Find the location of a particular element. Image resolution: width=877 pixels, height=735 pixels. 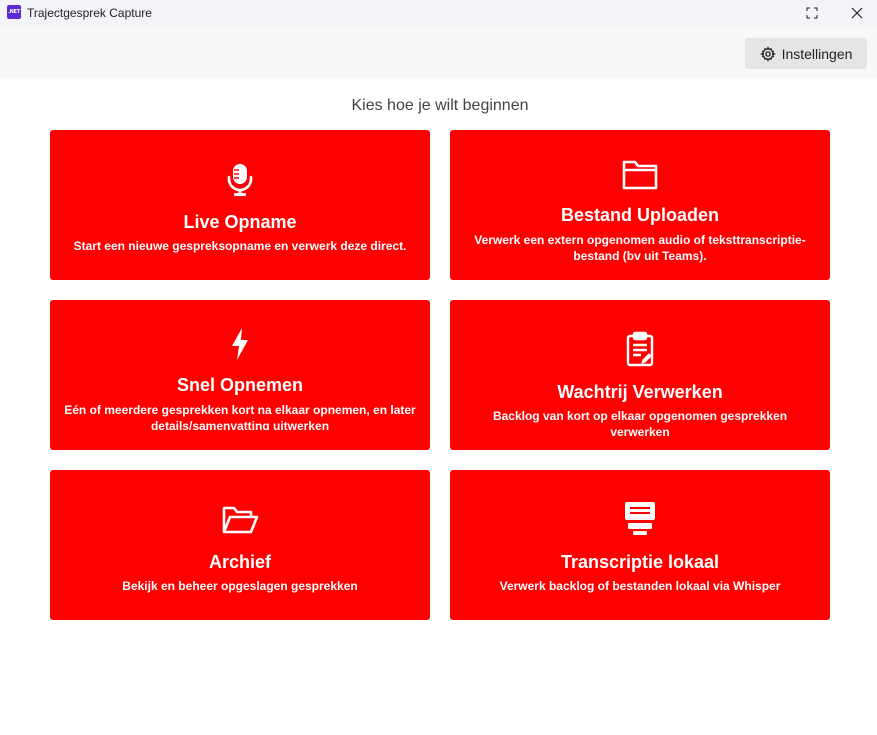

close-icon is located at coordinates (857, 13).